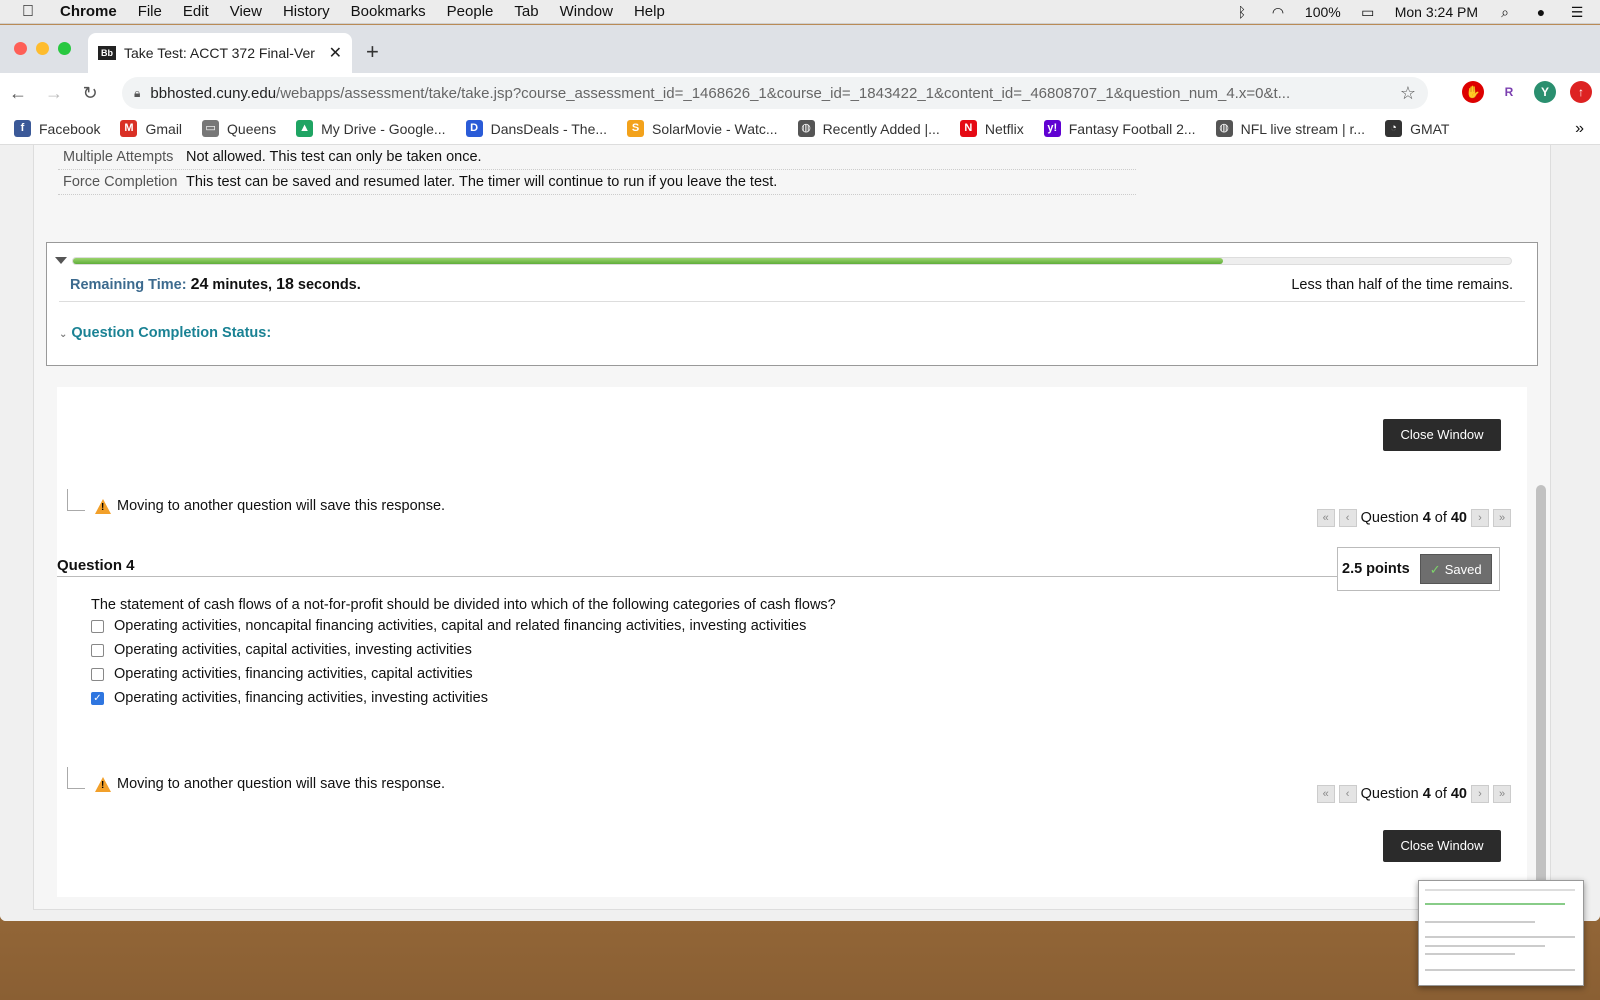 The height and width of the screenshot is (1000, 1600). I want to click on page-scrollbar, so click(1541, 695).